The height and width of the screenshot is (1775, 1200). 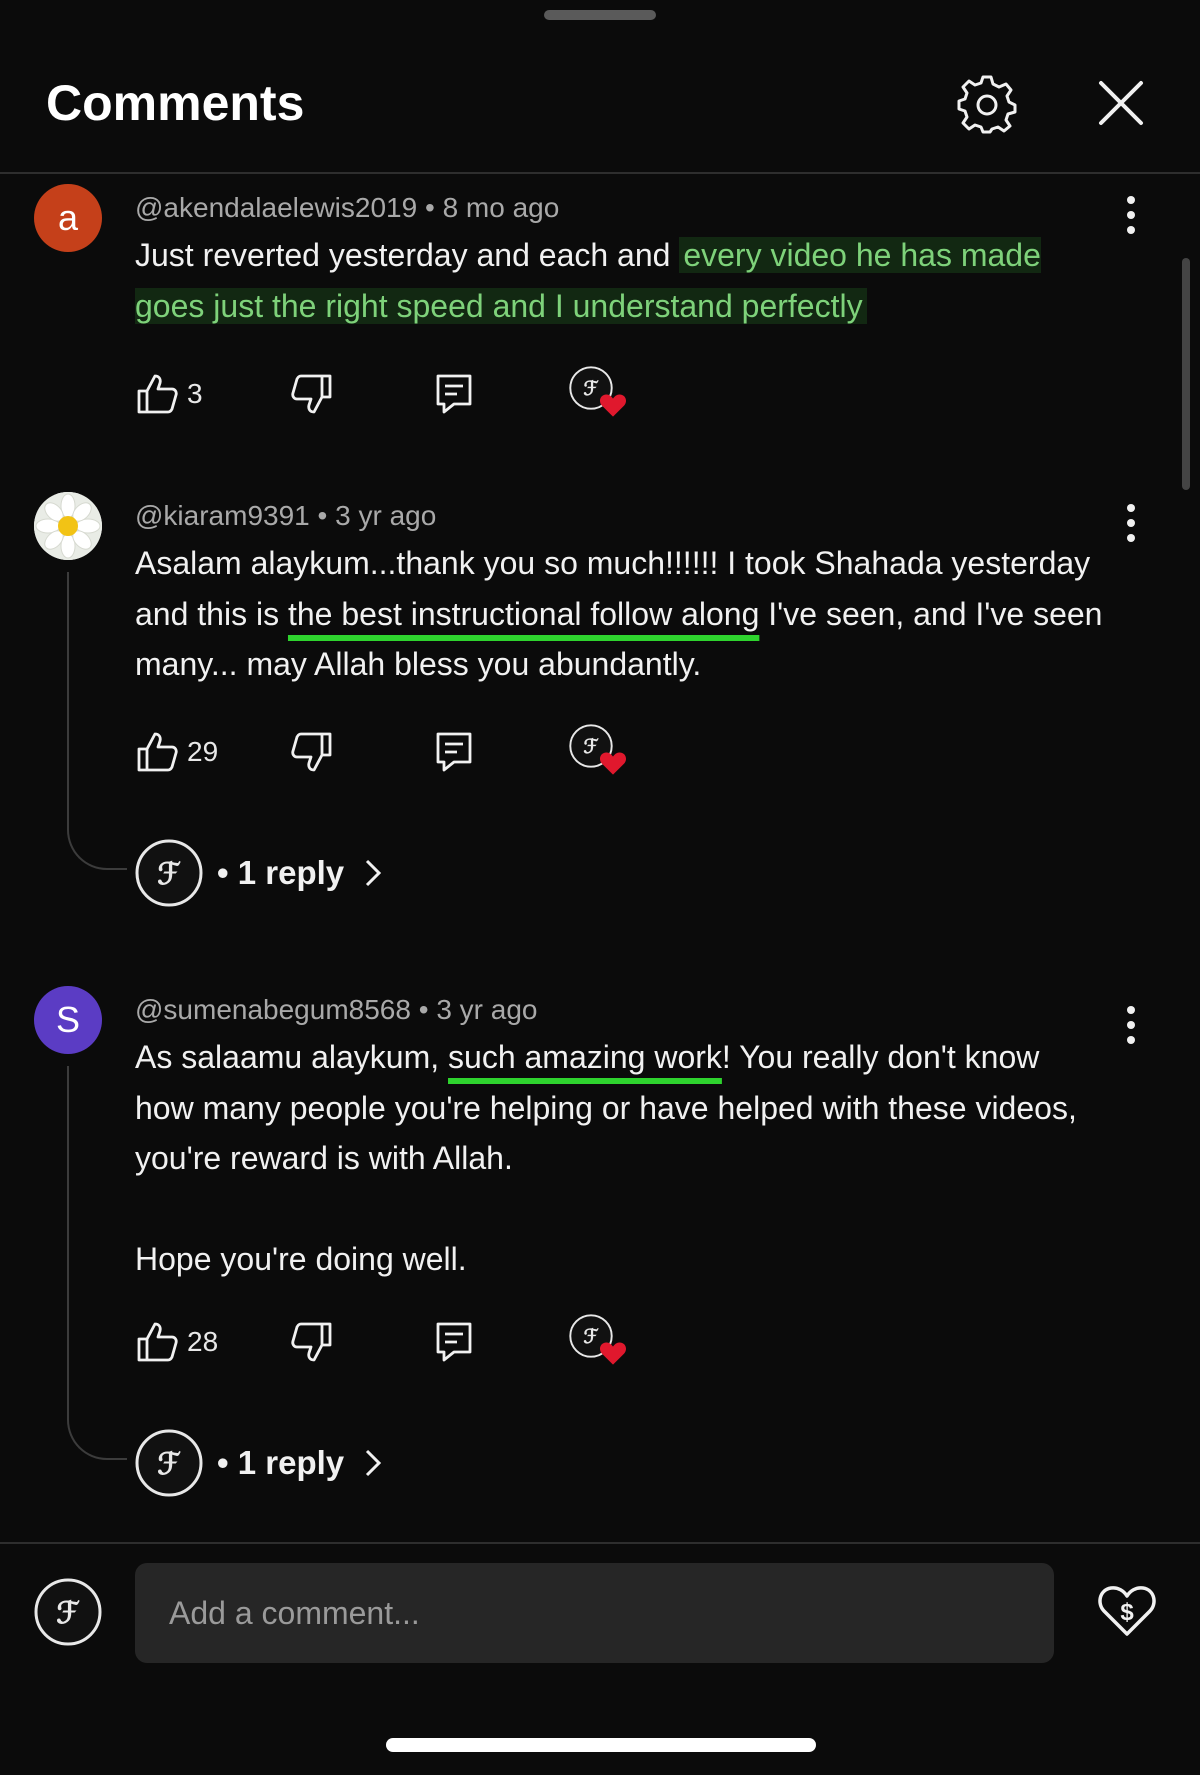 I want to click on close-icon, so click(x=1121, y=103).